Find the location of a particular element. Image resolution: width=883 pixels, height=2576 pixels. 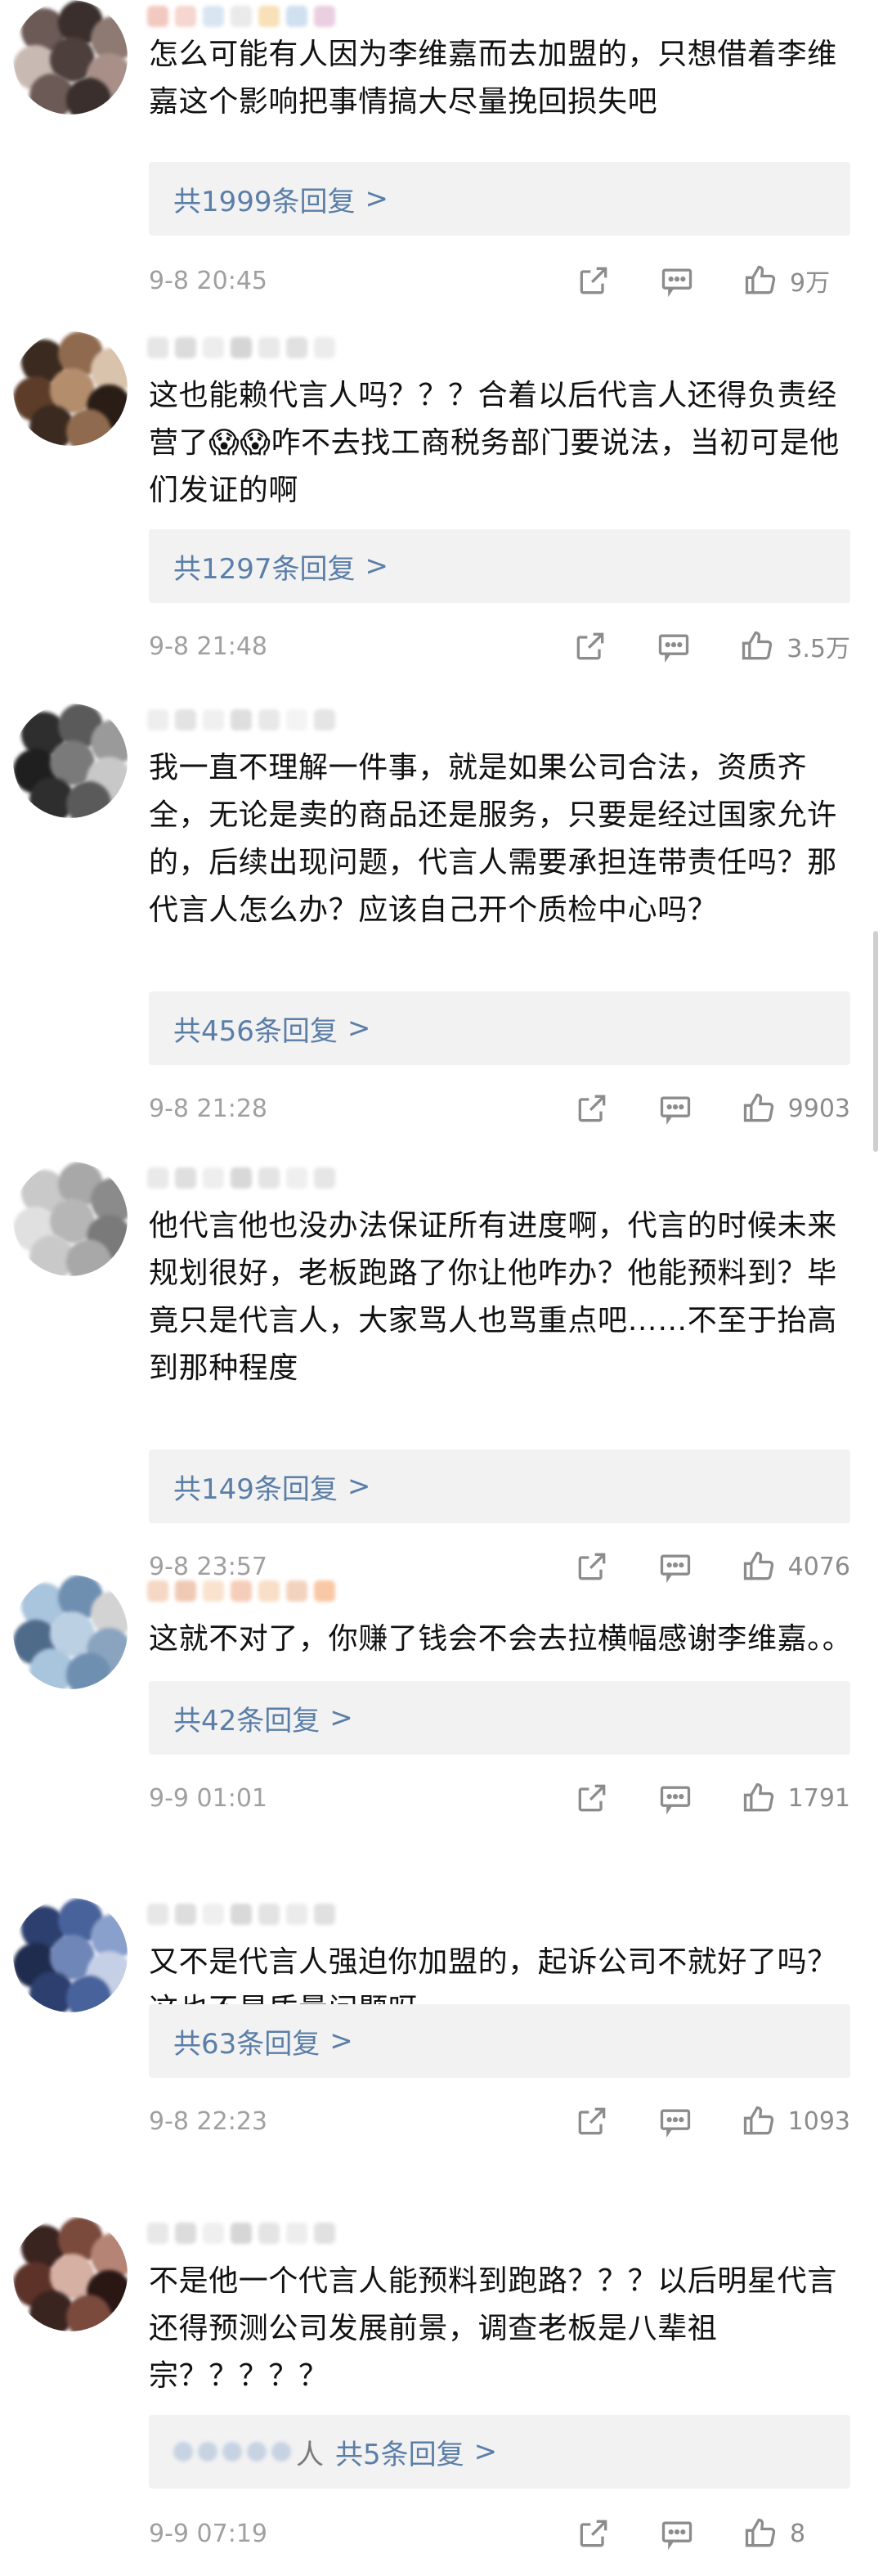

reply-count-label: 共1999条回复 is located at coordinates (264, 202).